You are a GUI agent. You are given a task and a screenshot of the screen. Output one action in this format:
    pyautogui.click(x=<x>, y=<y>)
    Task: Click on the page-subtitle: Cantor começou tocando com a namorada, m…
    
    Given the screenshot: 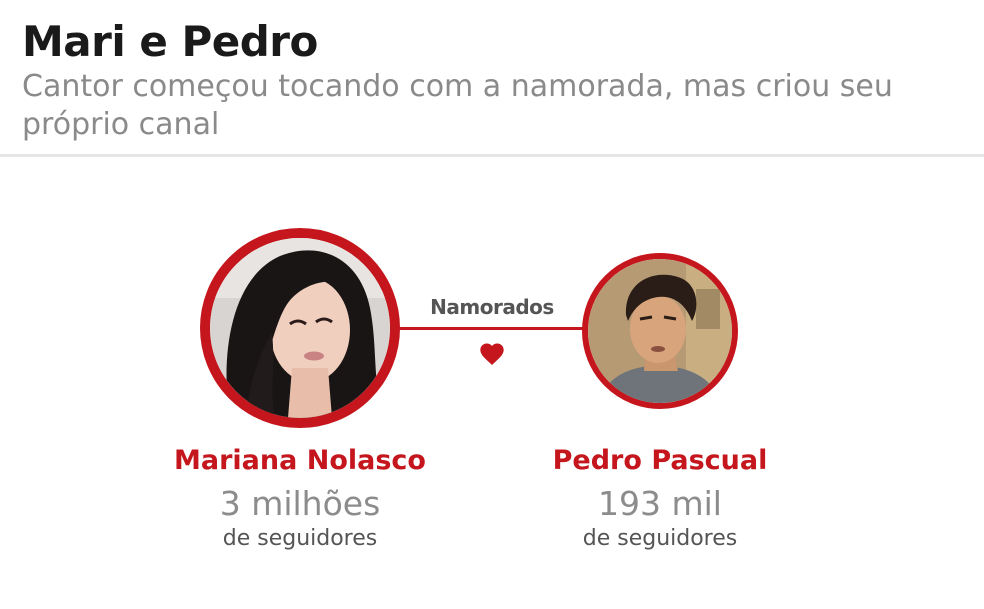 What is the action you would take?
    pyautogui.click(x=457, y=105)
    